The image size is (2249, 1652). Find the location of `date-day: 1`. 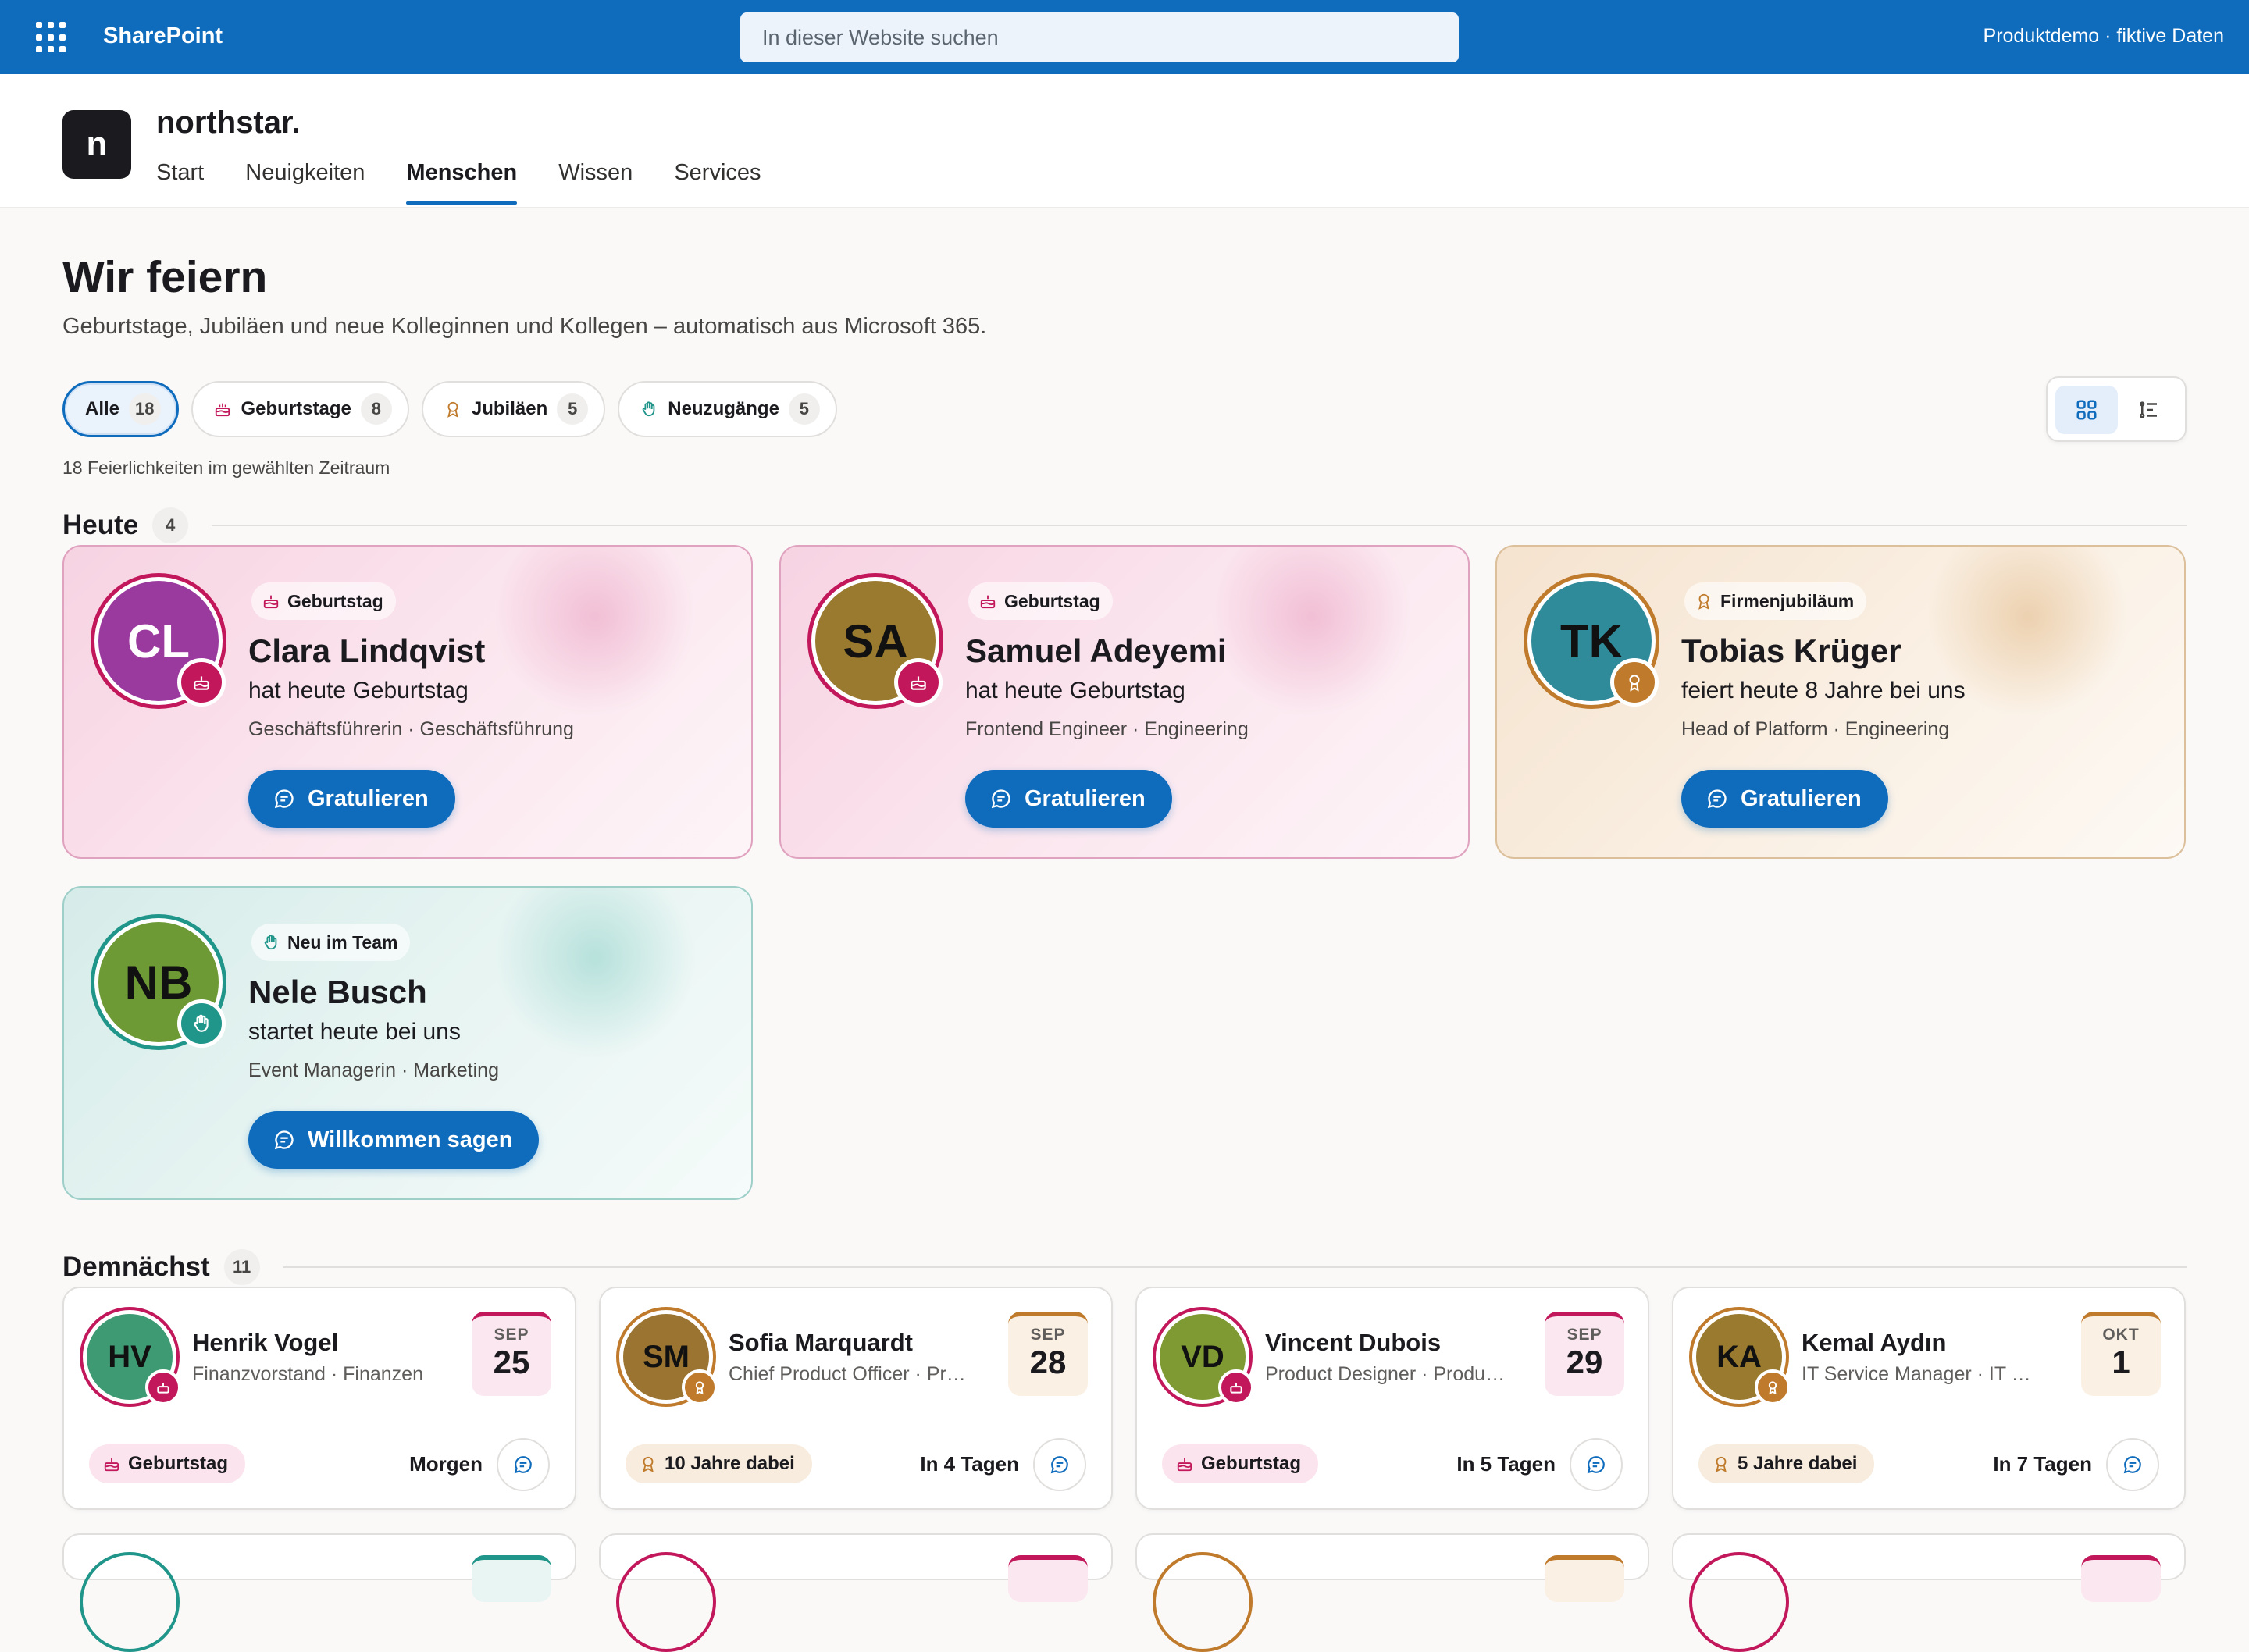

date-day: 1 is located at coordinates (2121, 1362).